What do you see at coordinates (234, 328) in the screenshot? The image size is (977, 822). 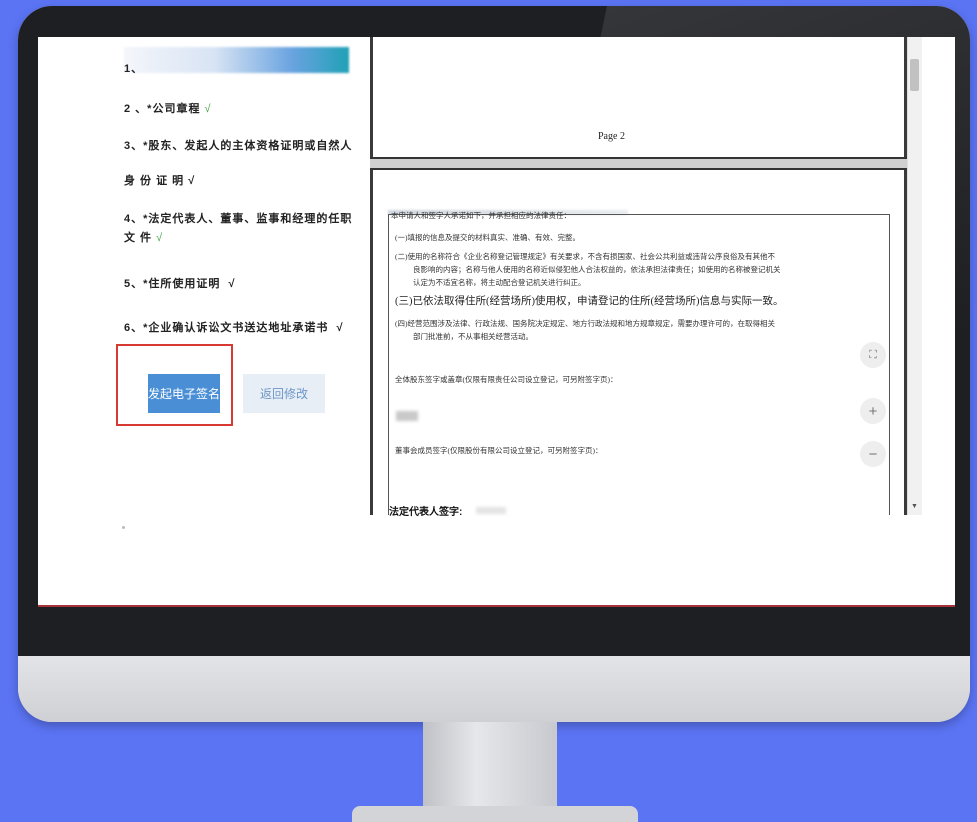 I see `checklist-item-6: 6、*企业确认诉讼文书送达地址承诺书 √` at bounding box center [234, 328].